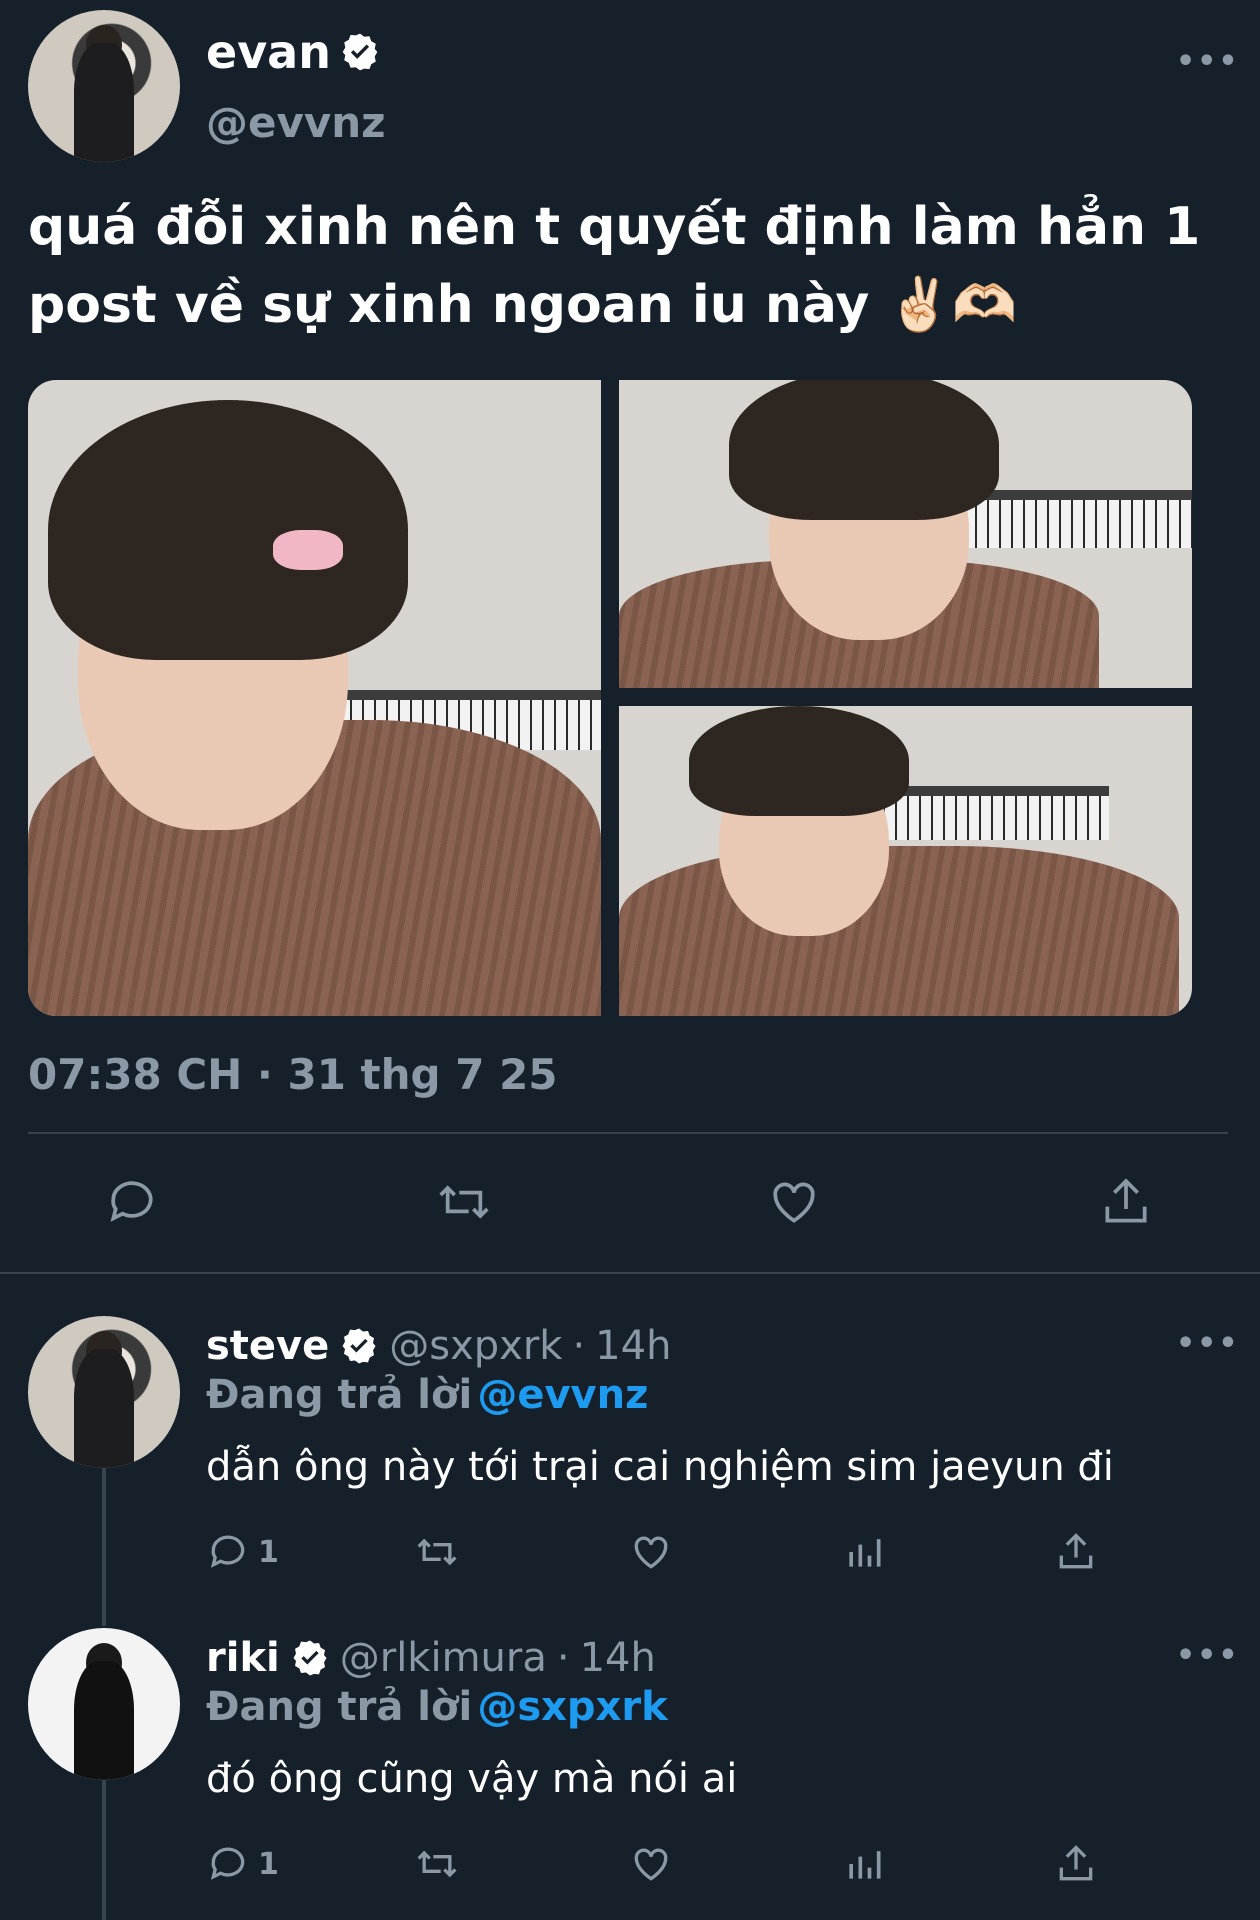  I want to click on reply-2-reply-count: 1, so click(268, 1864).